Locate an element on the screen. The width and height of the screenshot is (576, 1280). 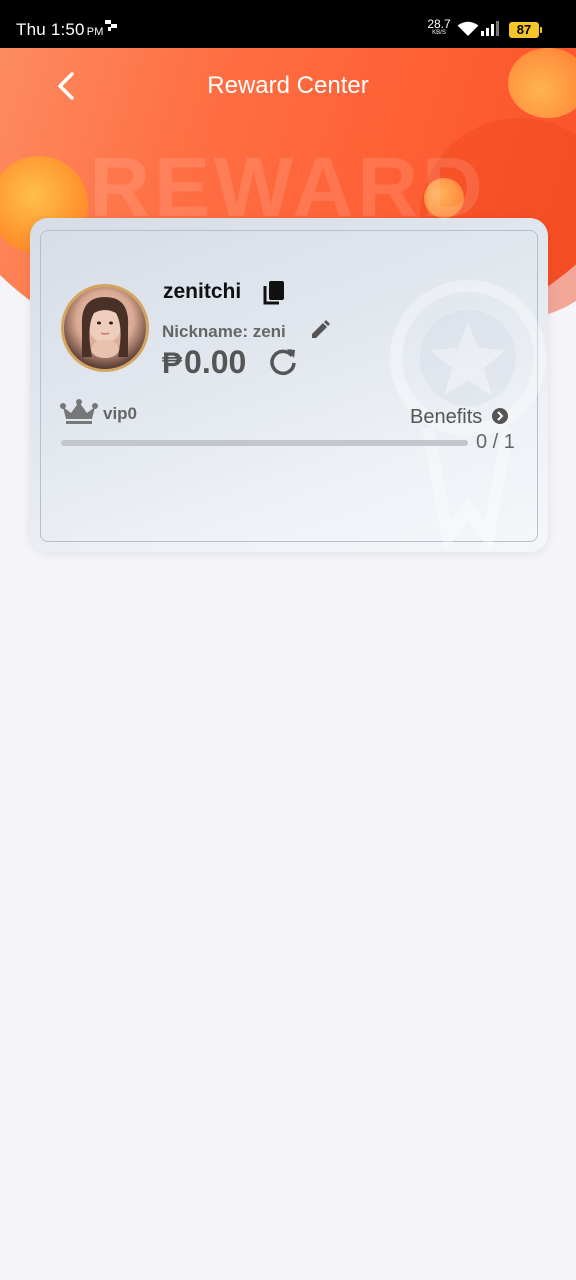
status-time: Thu 1:50 PM is located at coordinates (60, 30).